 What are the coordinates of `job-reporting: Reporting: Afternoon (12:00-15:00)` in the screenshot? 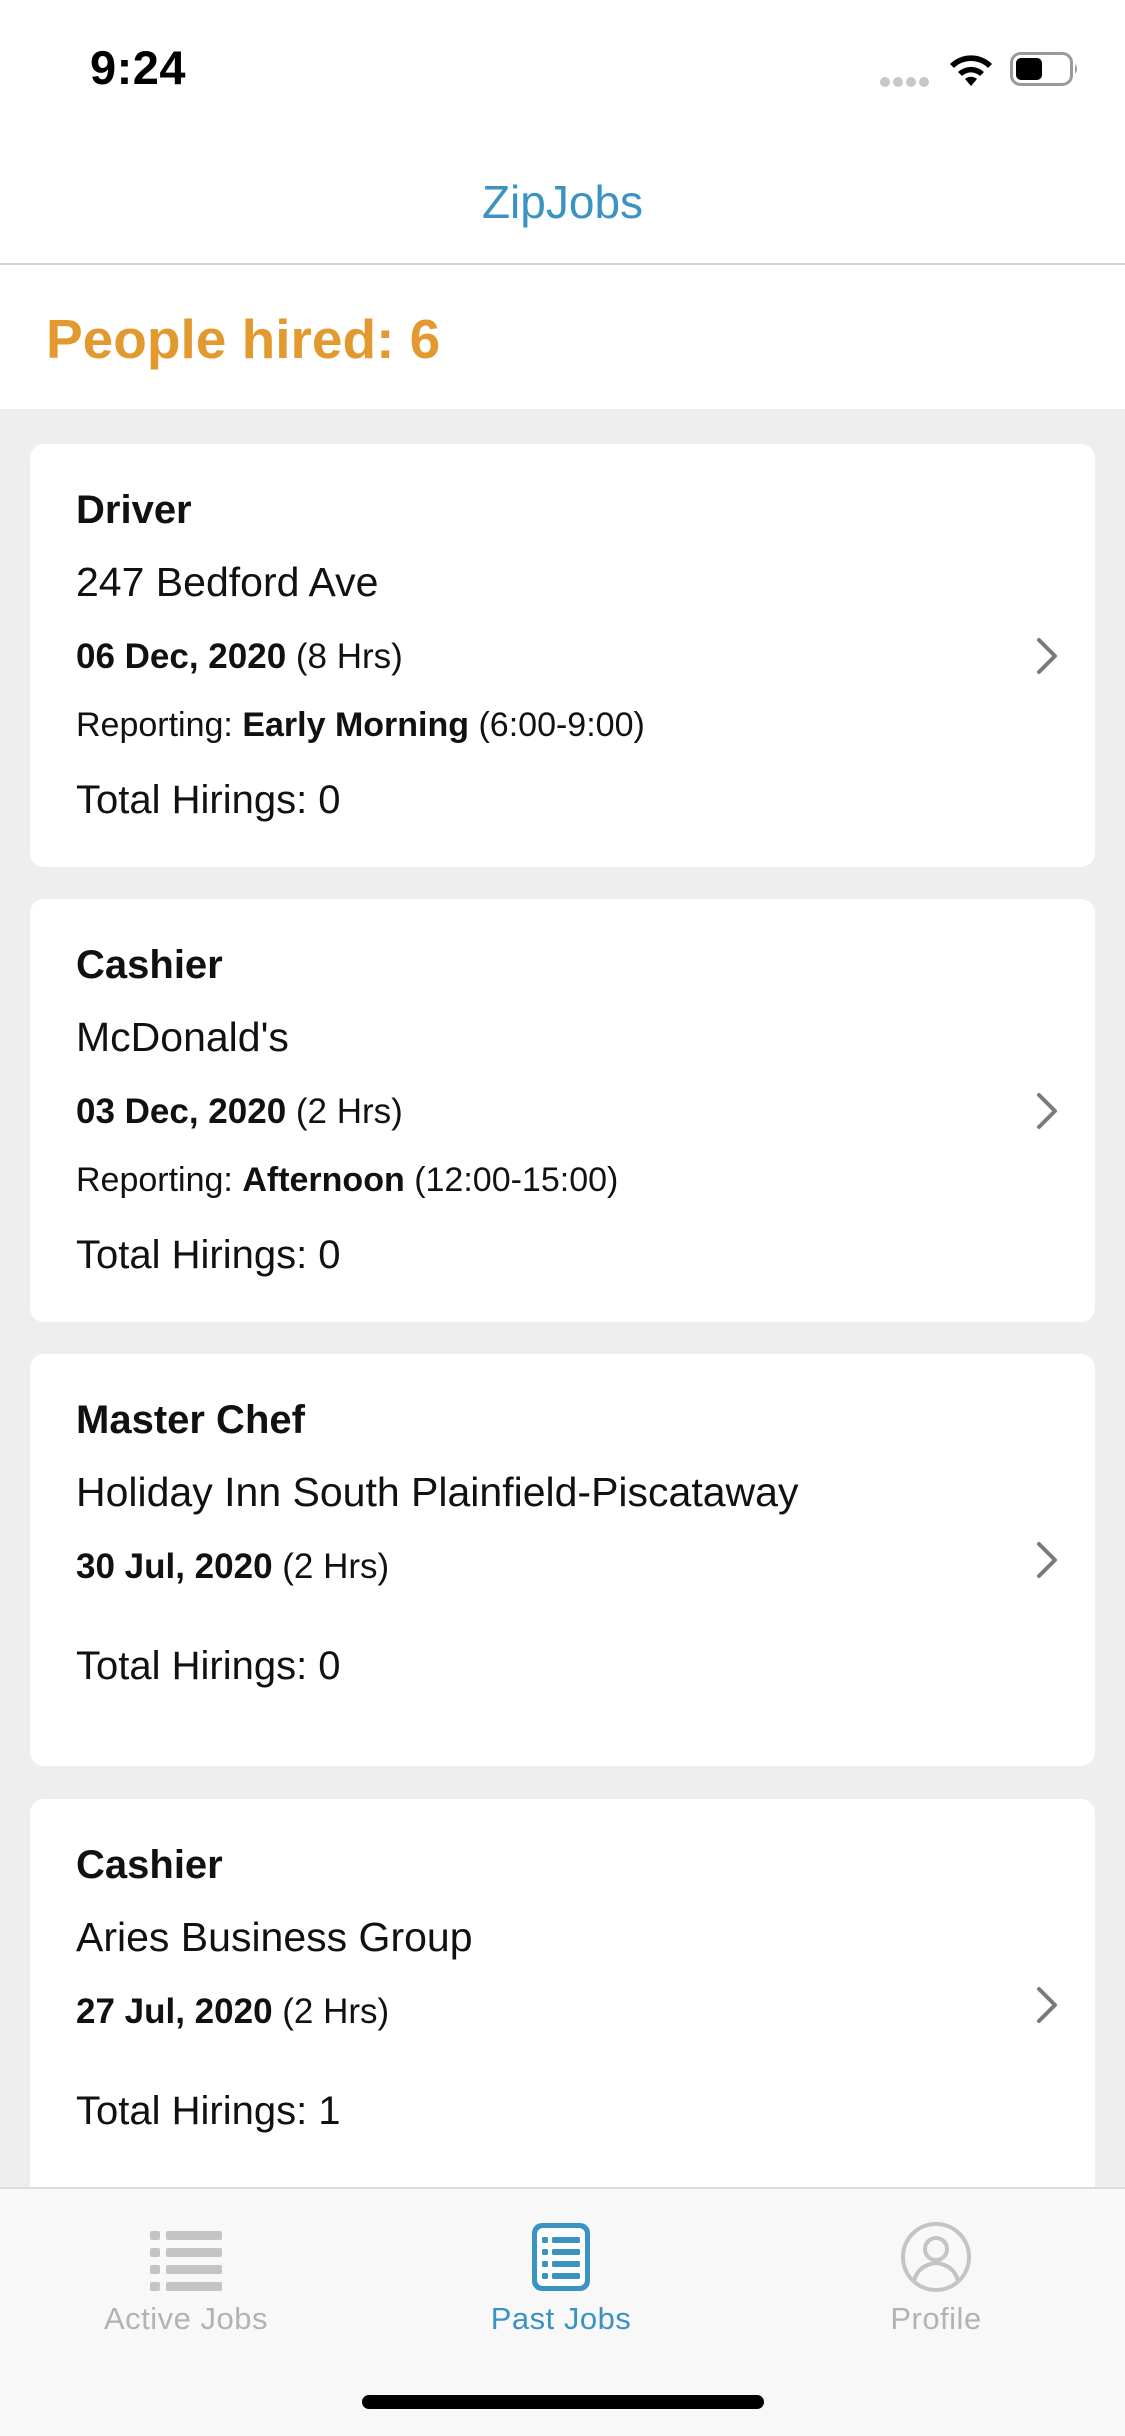 It's located at (347, 1180).